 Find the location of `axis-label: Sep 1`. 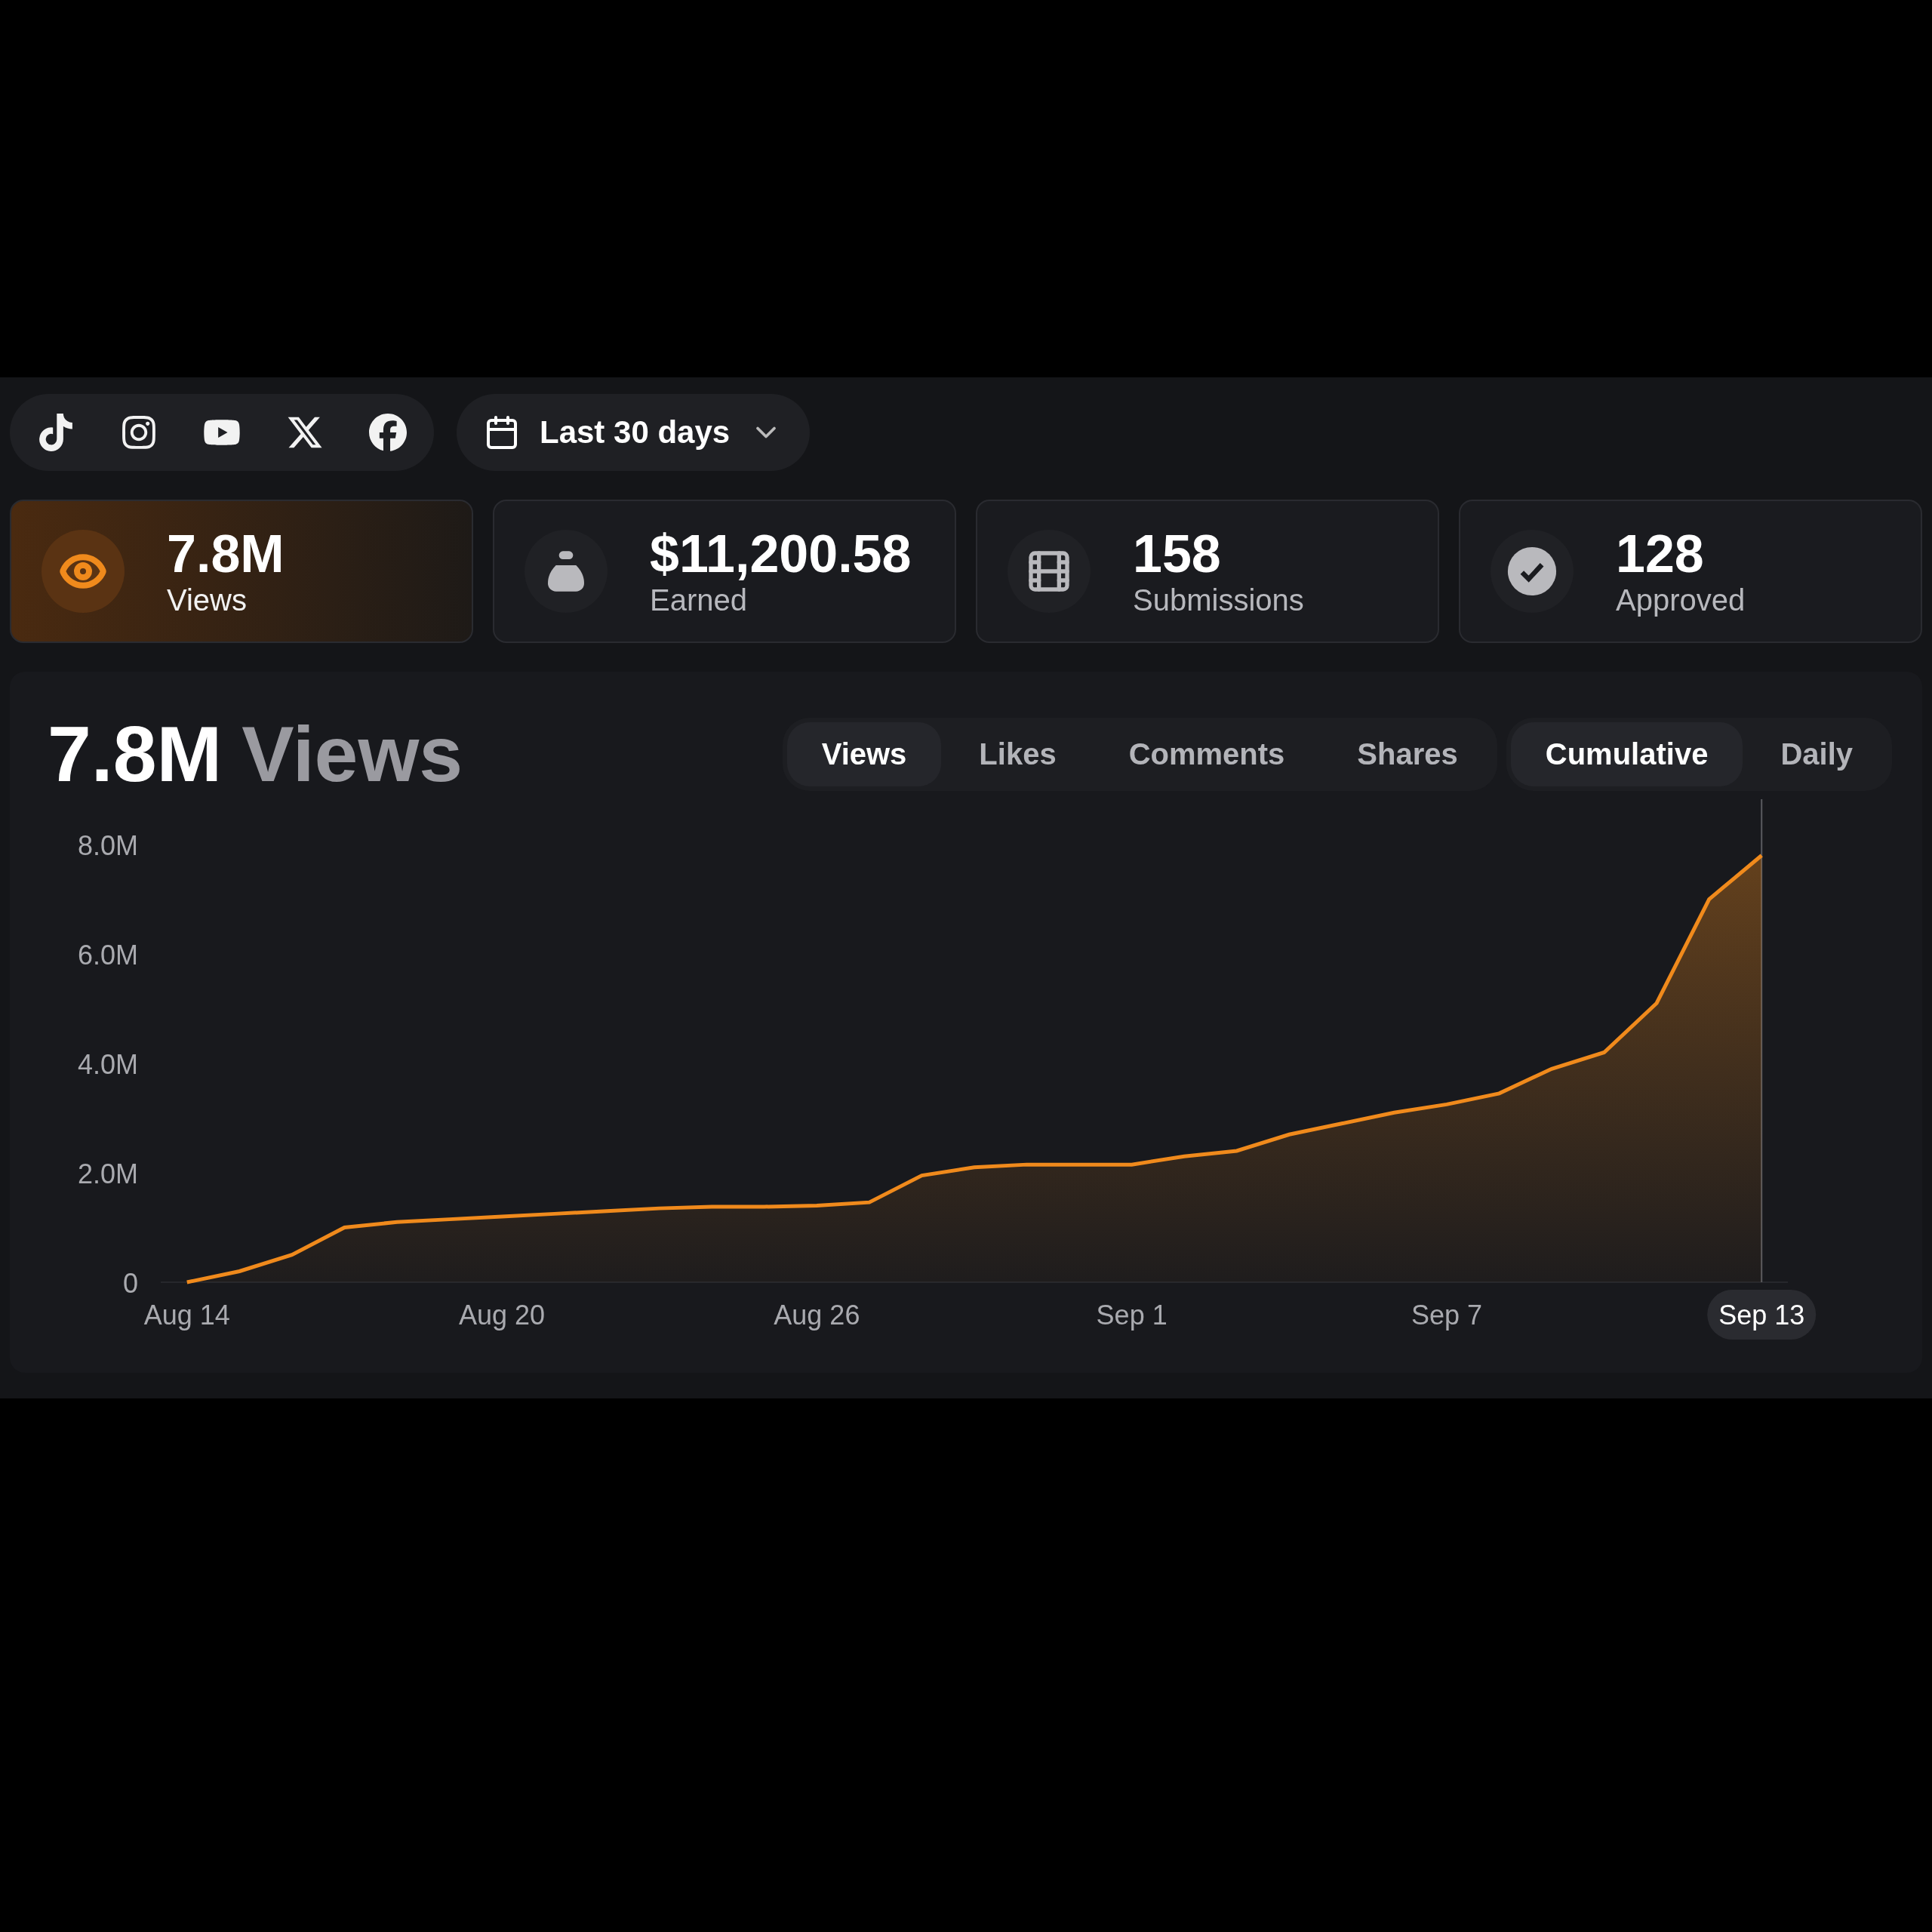

axis-label: Sep 1 is located at coordinates (1132, 1315).